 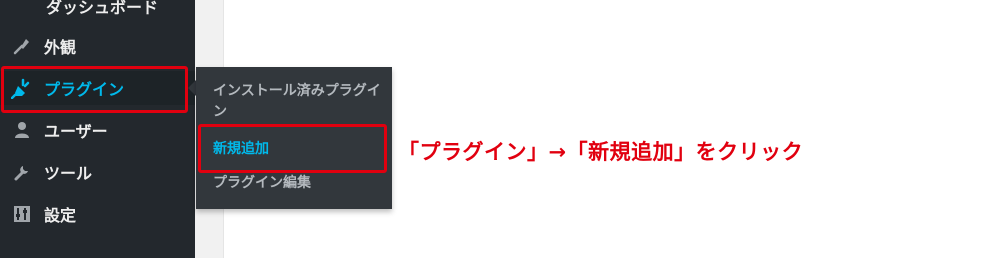 I want to click on plug-icon, so click(x=22, y=88).